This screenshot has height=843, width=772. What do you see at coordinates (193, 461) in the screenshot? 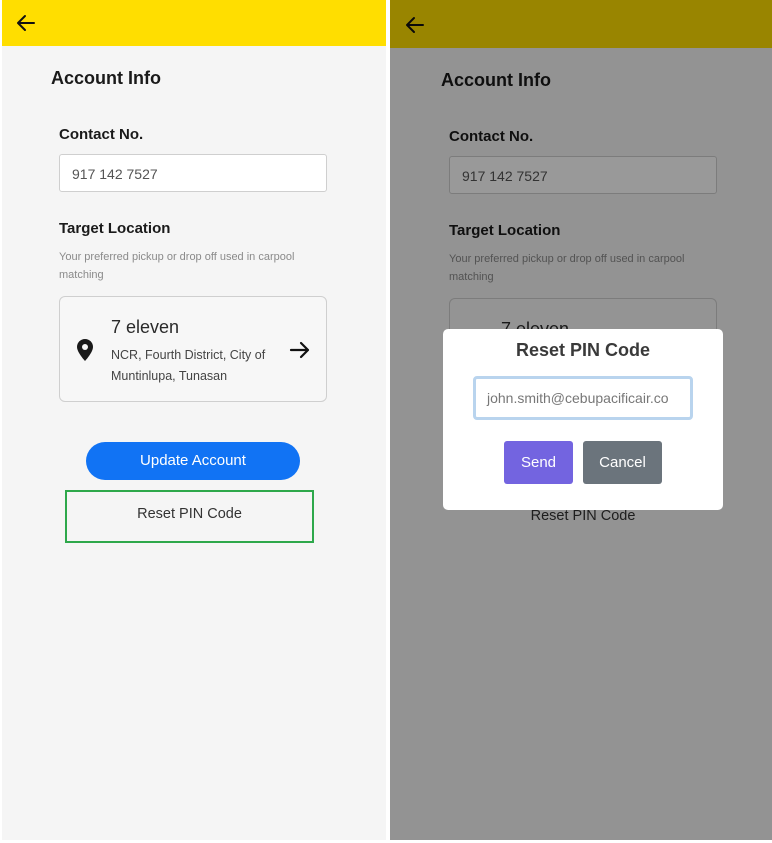
I see `update-account-button: Update Account` at bounding box center [193, 461].